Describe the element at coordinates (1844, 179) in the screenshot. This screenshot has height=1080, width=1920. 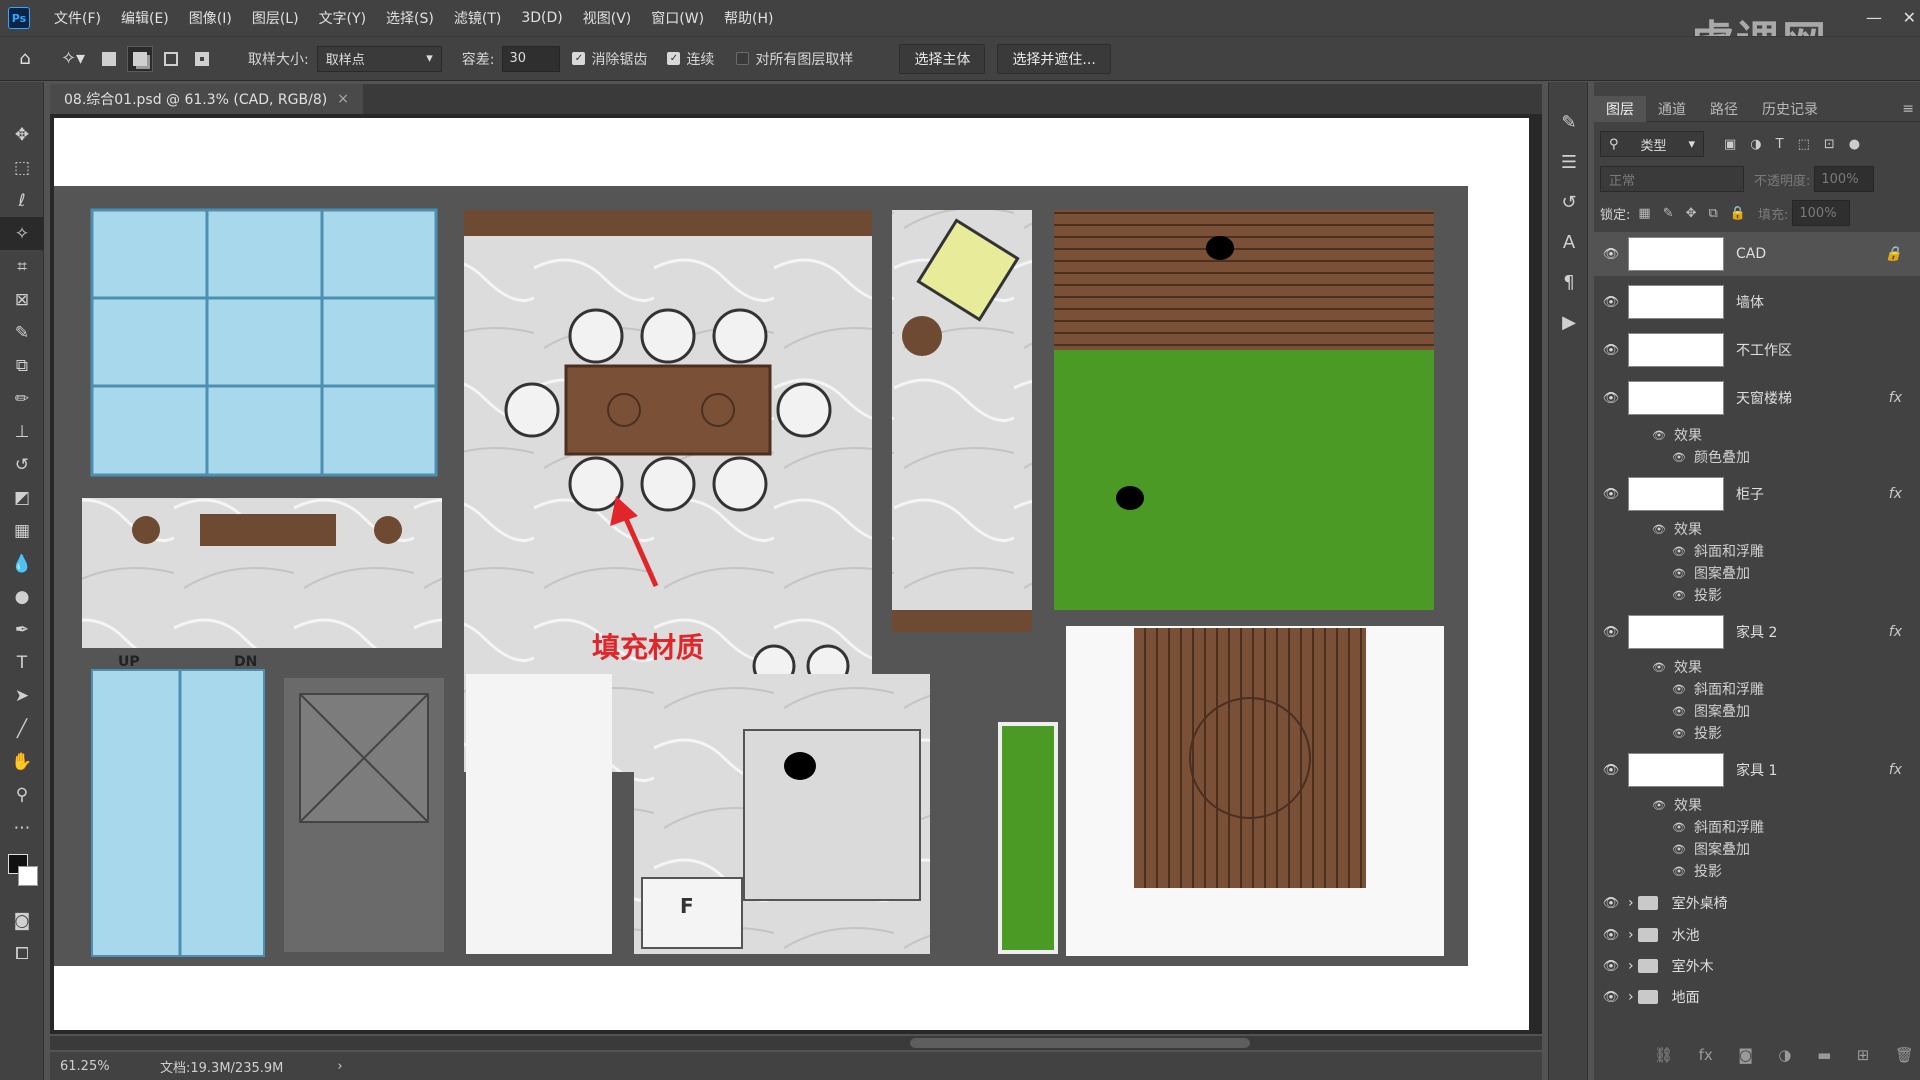
I see `opacity-input: 100%` at that location.